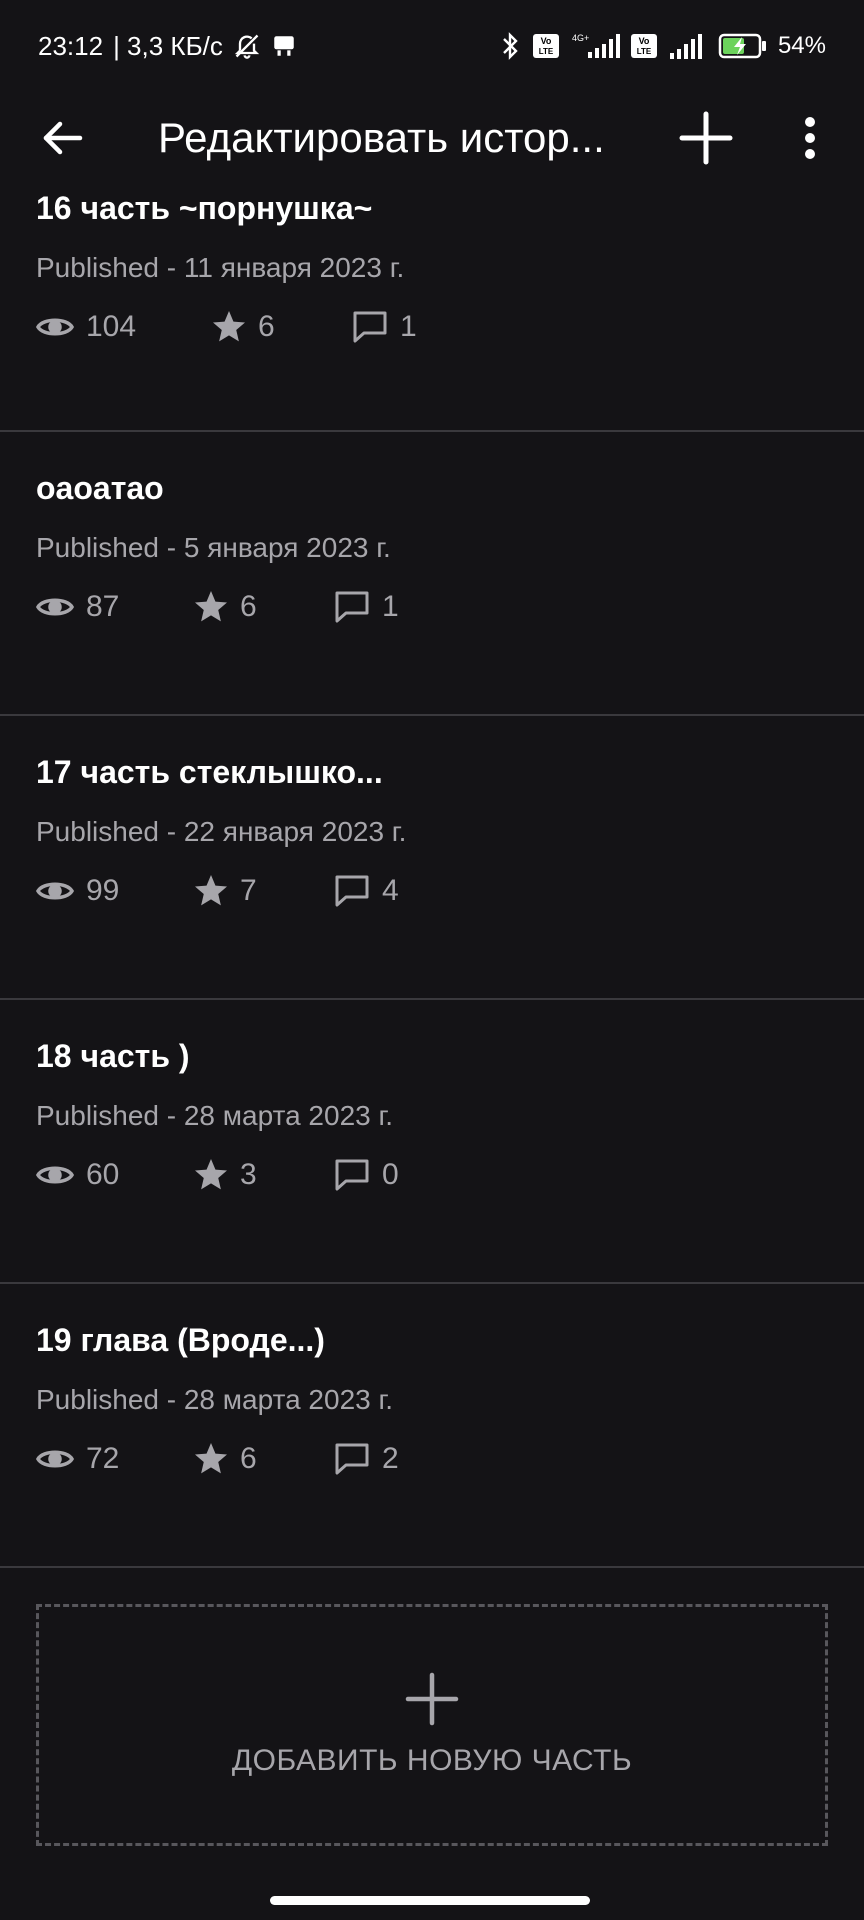 The image size is (864, 1920). Describe the element at coordinates (103, 1174) in the screenshot. I see `views-count: 60` at that location.